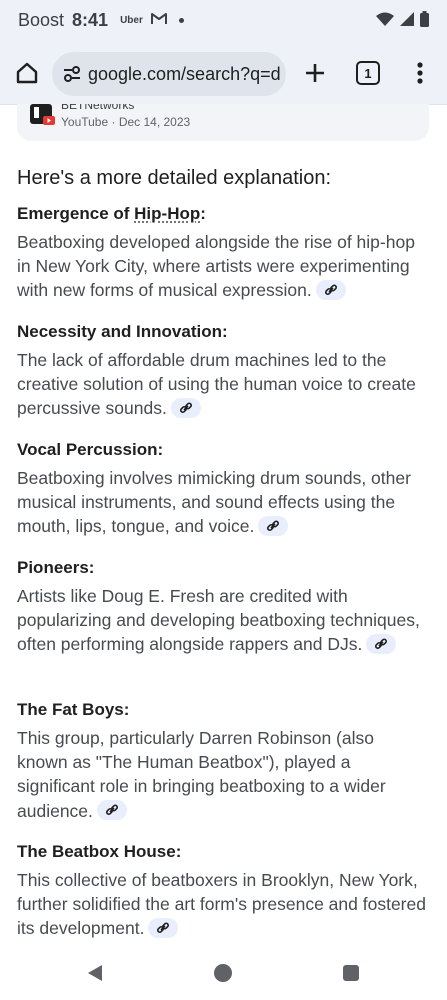  What do you see at coordinates (174, 178) in the screenshot?
I see `intro-heading: Here's a more detailed explanation:` at bounding box center [174, 178].